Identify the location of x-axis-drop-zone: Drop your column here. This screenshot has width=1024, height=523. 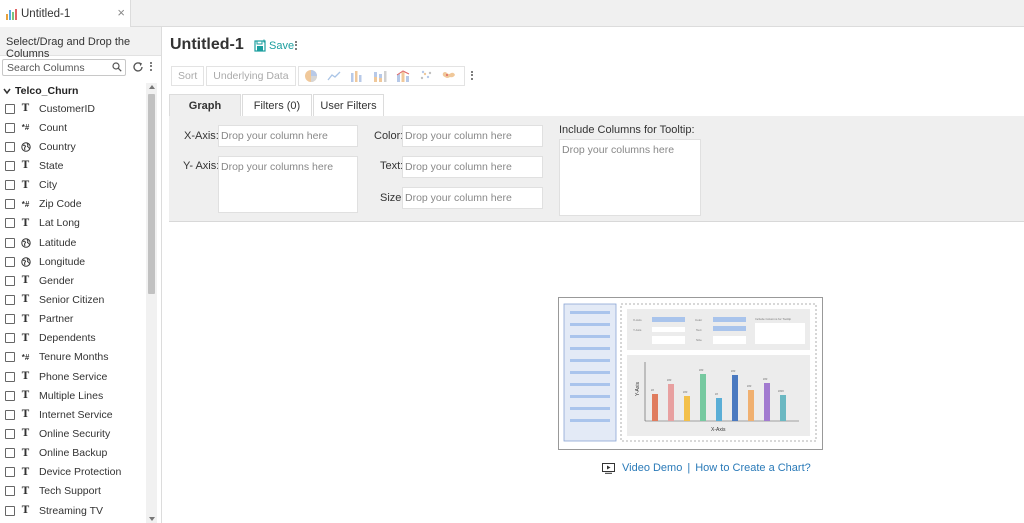
(288, 136).